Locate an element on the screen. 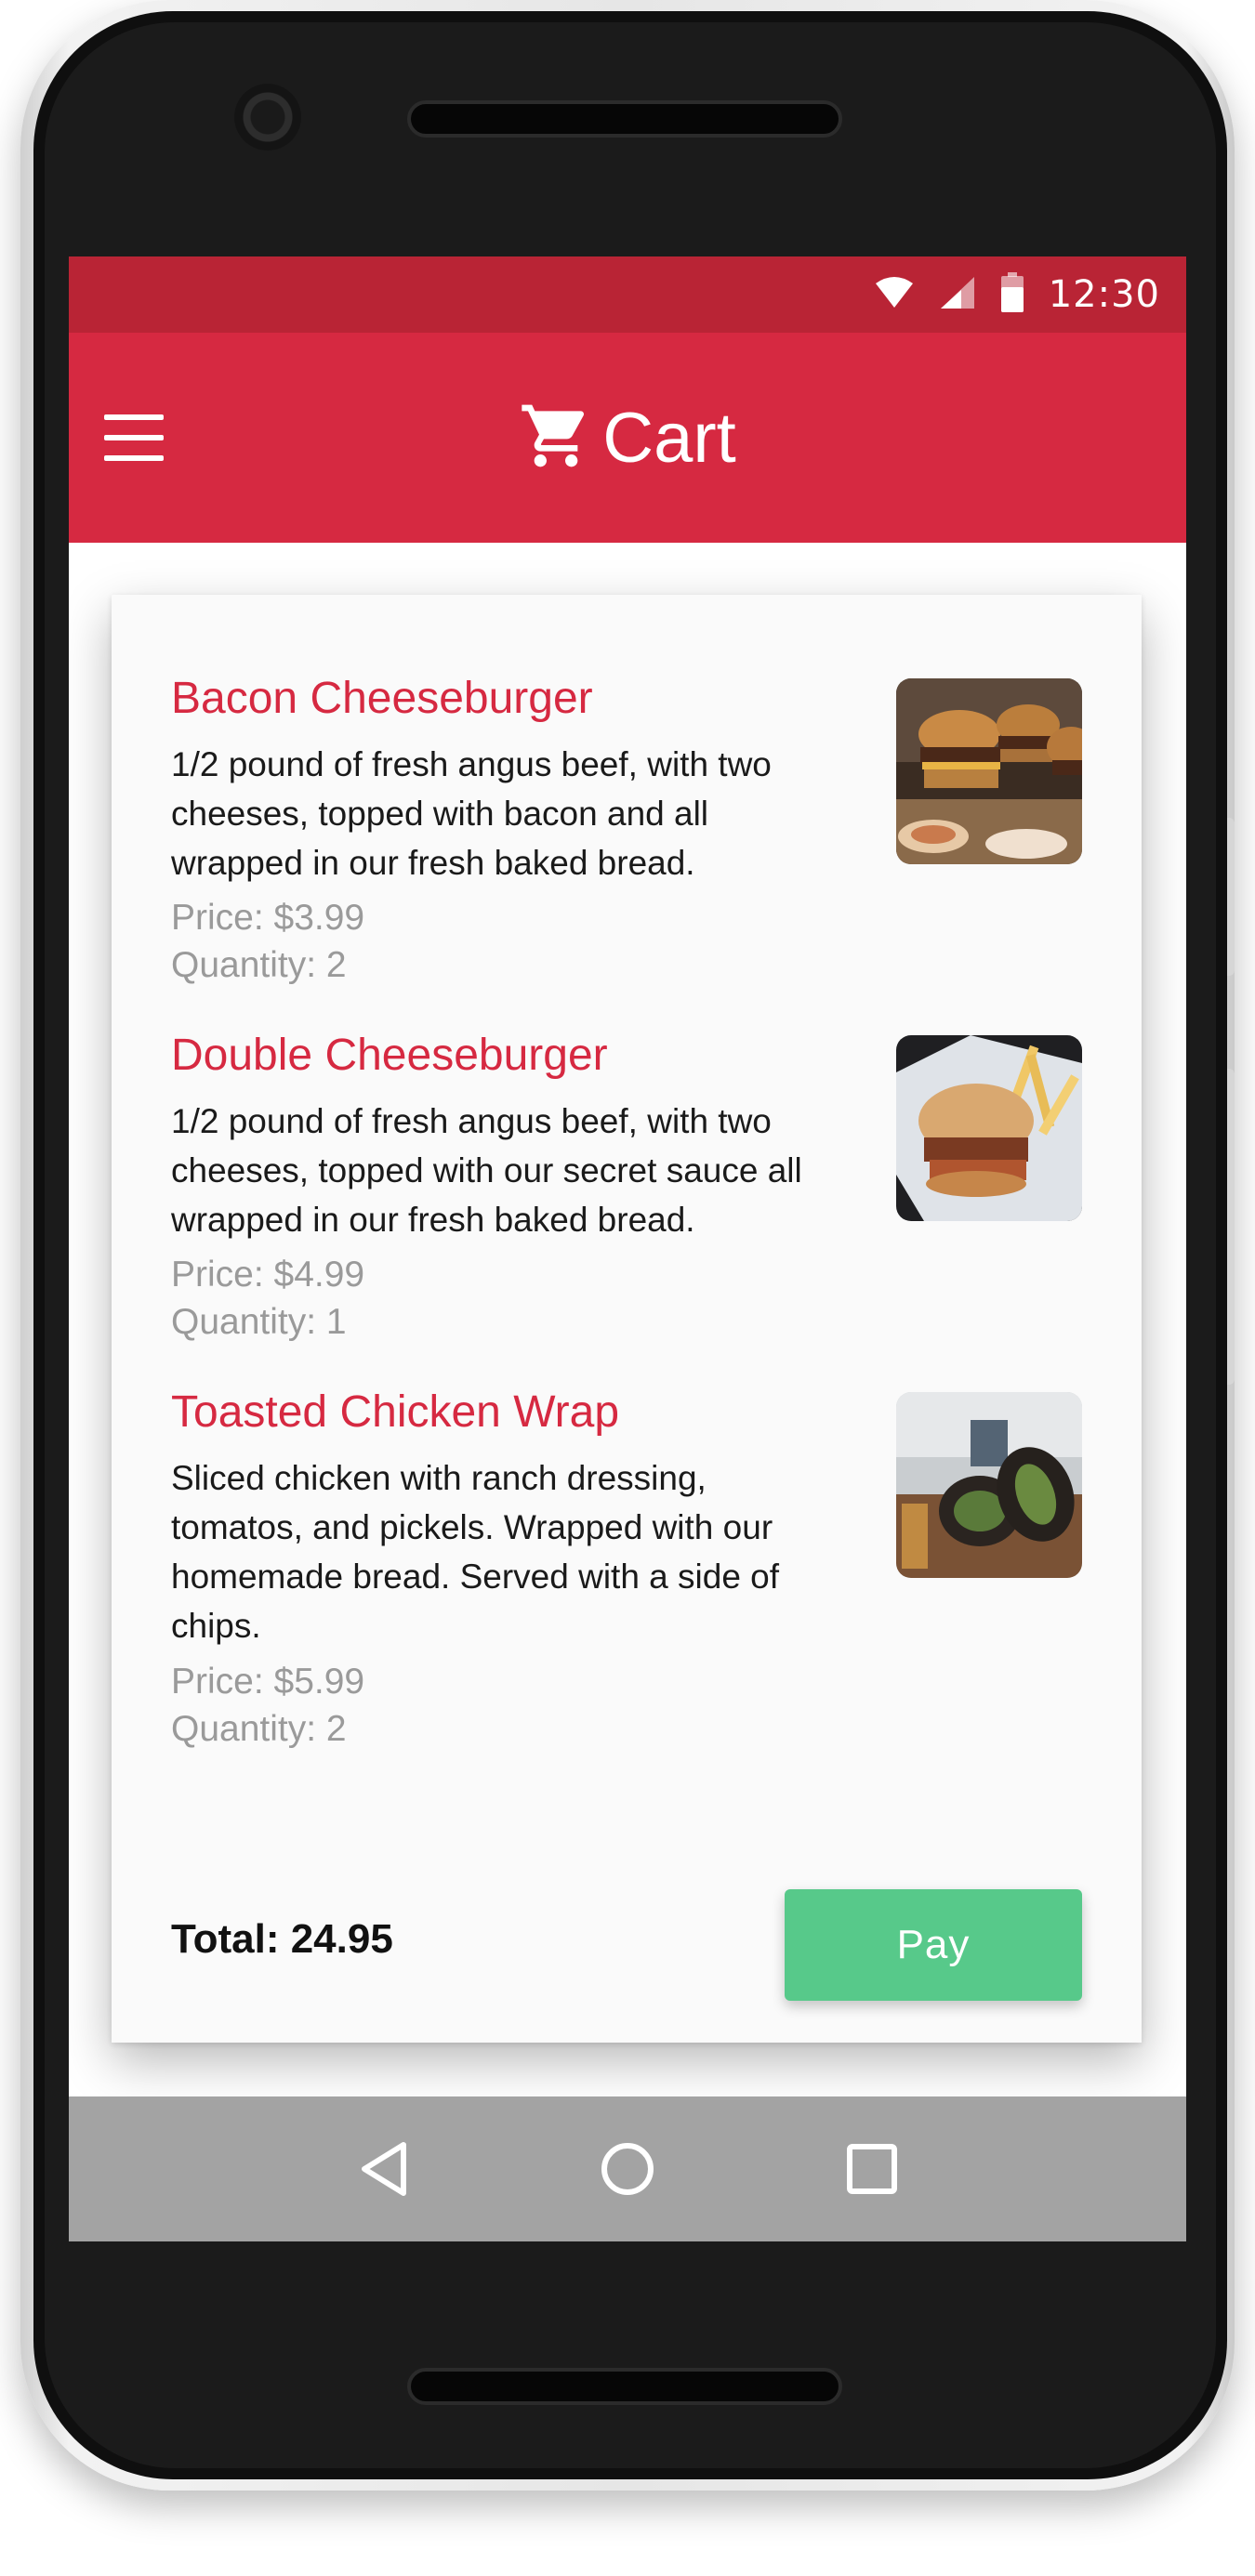 This screenshot has height=2576, width=1255. item-name: Toasted Chicken Wrap is located at coordinates (395, 1412).